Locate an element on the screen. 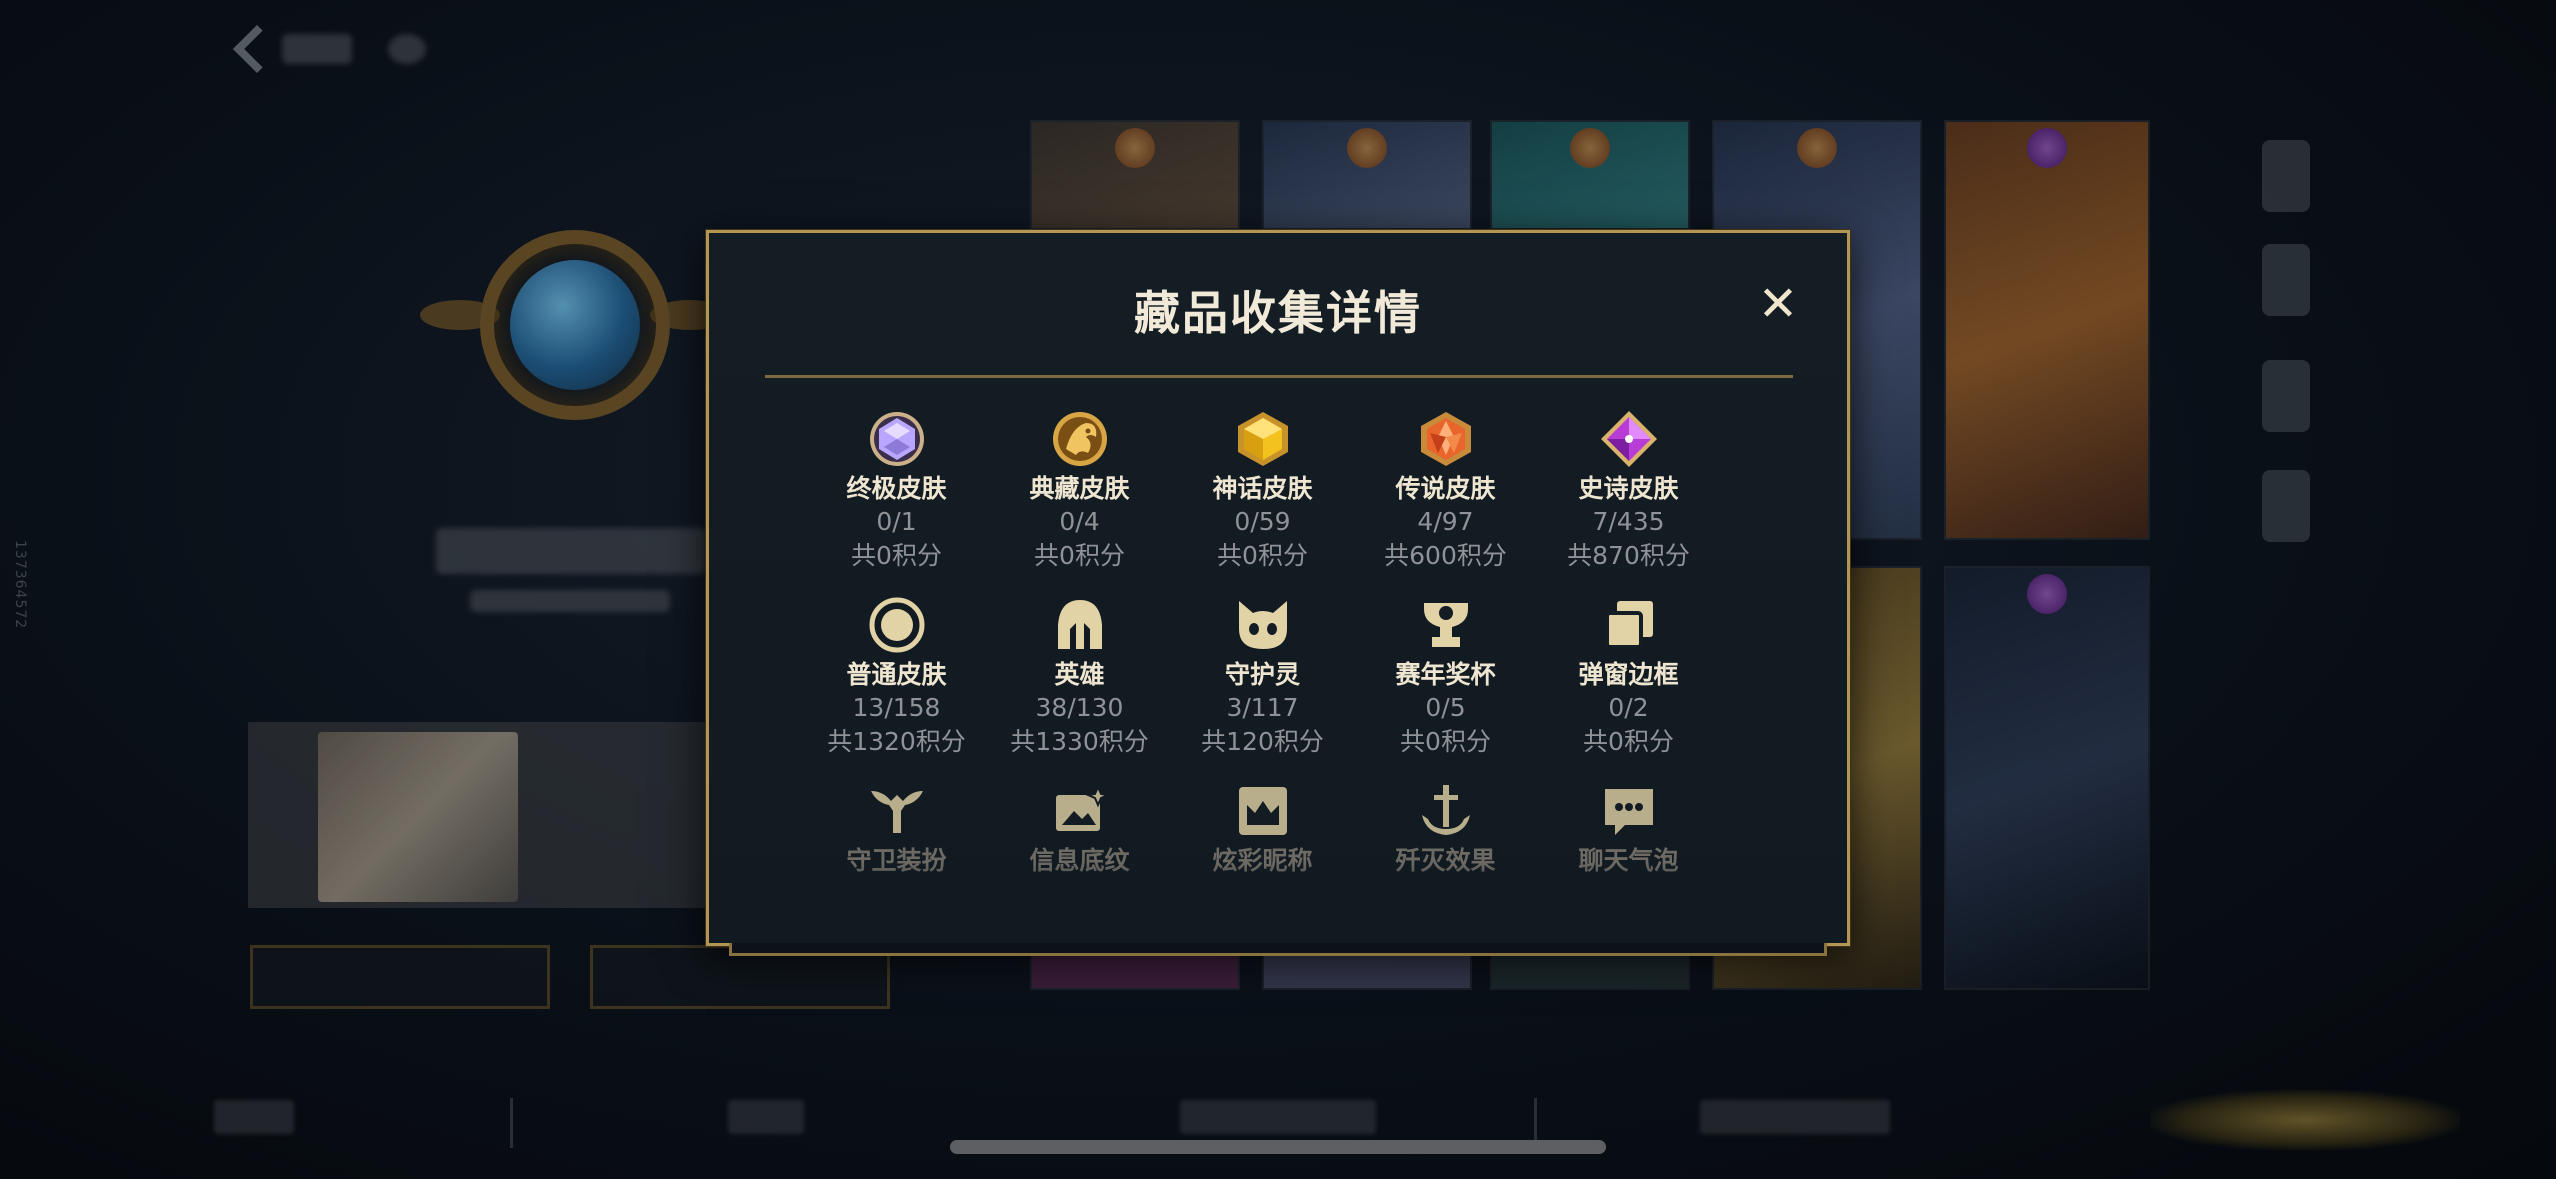  sort-icon is located at coordinates (2286, 280).